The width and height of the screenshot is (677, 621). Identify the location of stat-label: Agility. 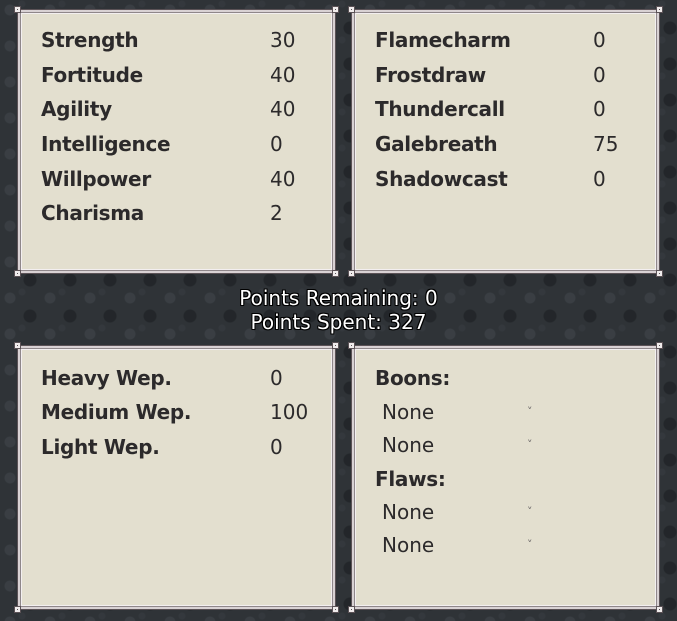
(76, 109).